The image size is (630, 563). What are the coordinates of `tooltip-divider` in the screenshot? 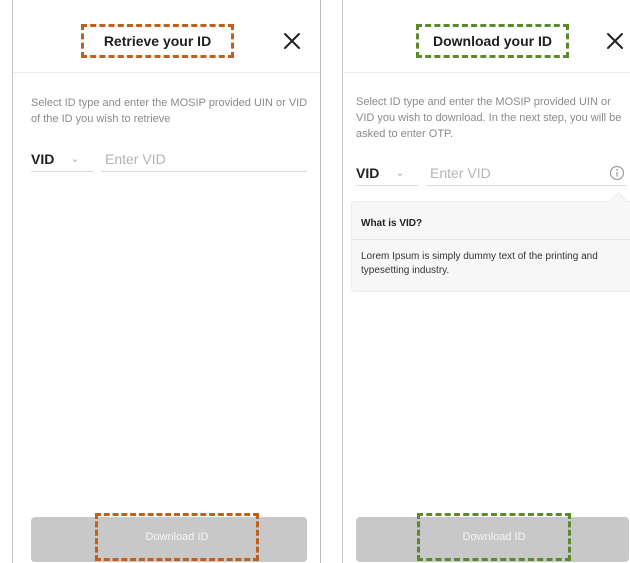 It's located at (491, 239).